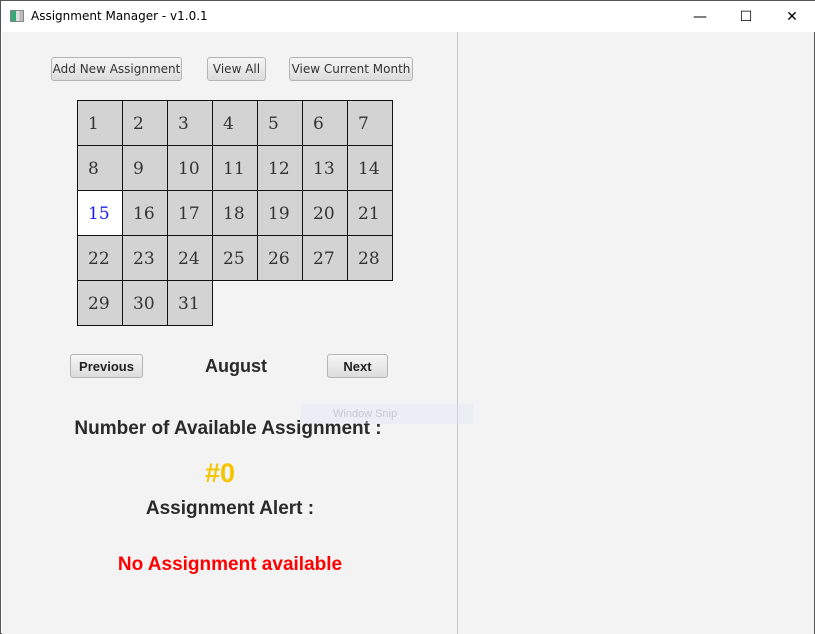  What do you see at coordinates (235, 168) in the screenshot?
I see `calendar-day-11: 11` at bounding box center [235, 168].